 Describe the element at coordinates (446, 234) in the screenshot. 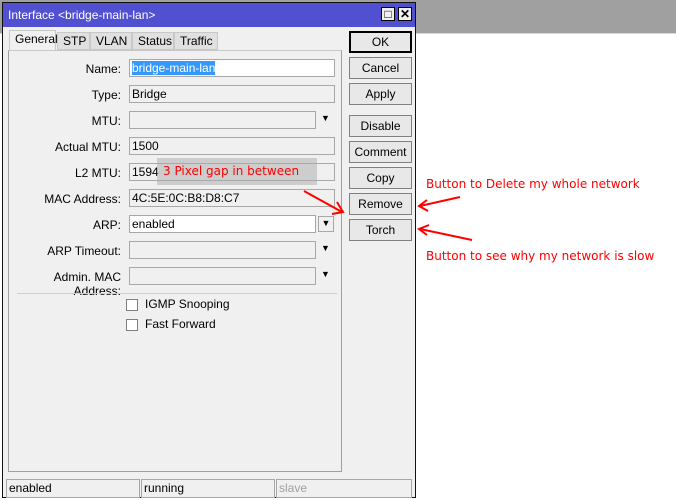

I see `arrow-to-torch` at that location.